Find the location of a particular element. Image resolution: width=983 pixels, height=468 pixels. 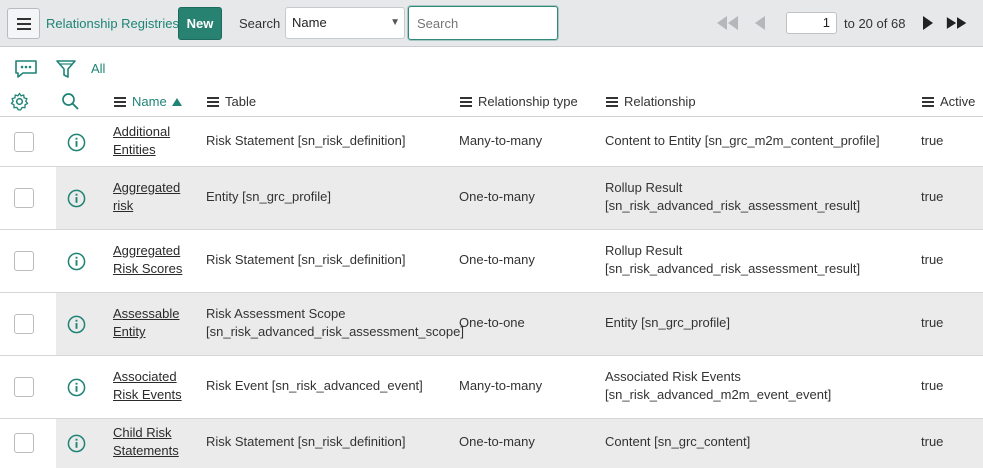

name-line: Additional is located at coordinates (142, 131).